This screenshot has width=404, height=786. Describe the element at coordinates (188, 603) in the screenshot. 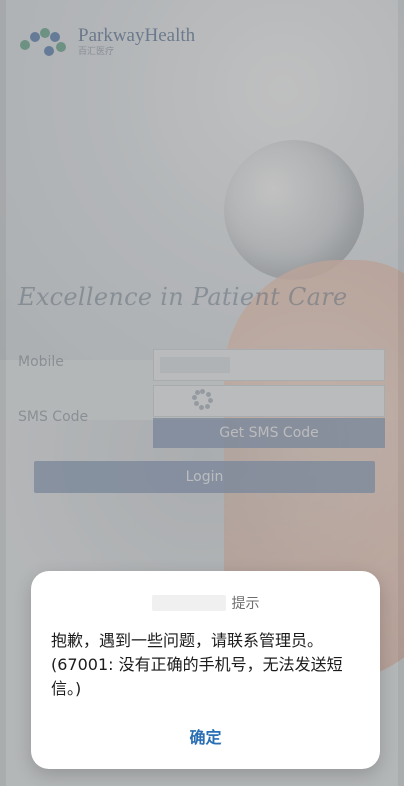

I see `title-redaction` at that location.